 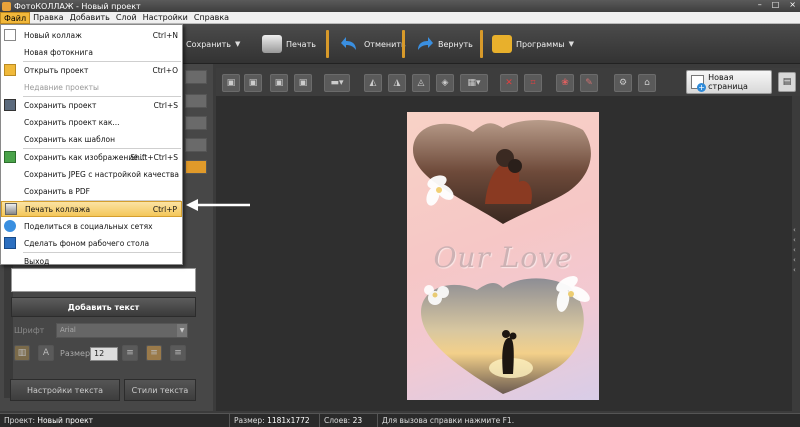 I want to click on status-size: Размер: 1181x1772, so click(x=275, y=420).